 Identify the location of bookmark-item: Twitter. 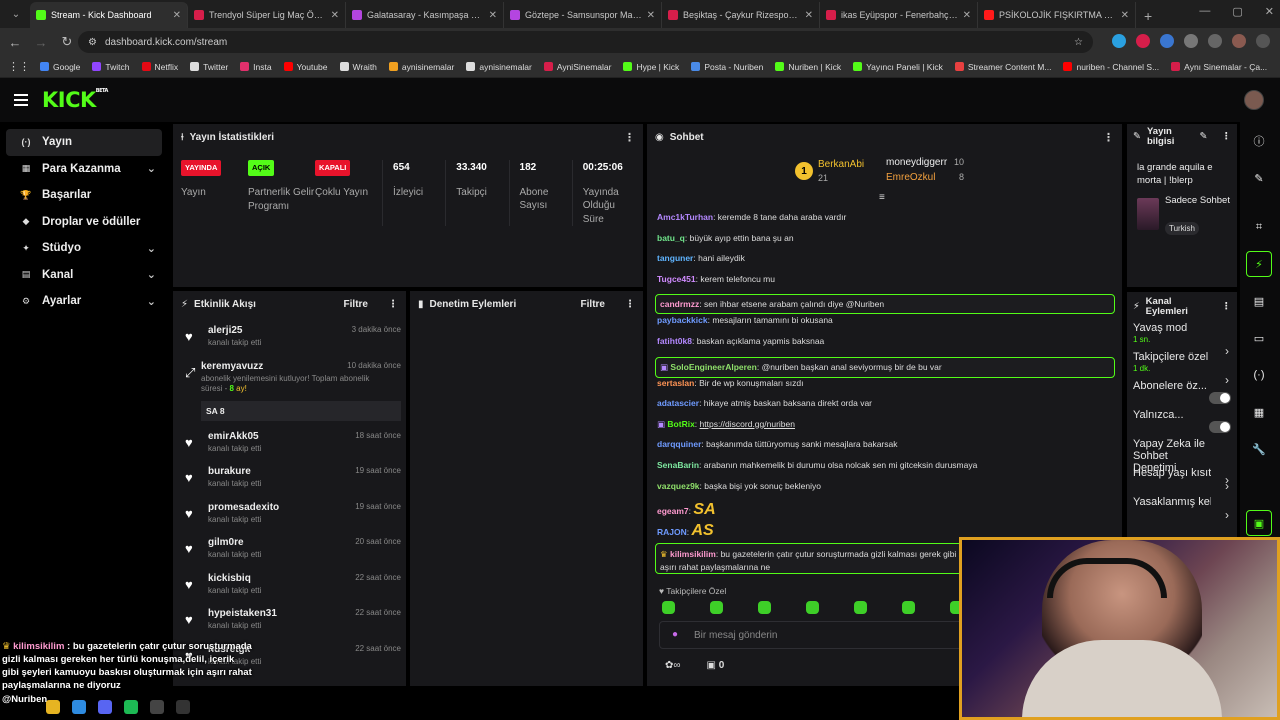
(209, 67).